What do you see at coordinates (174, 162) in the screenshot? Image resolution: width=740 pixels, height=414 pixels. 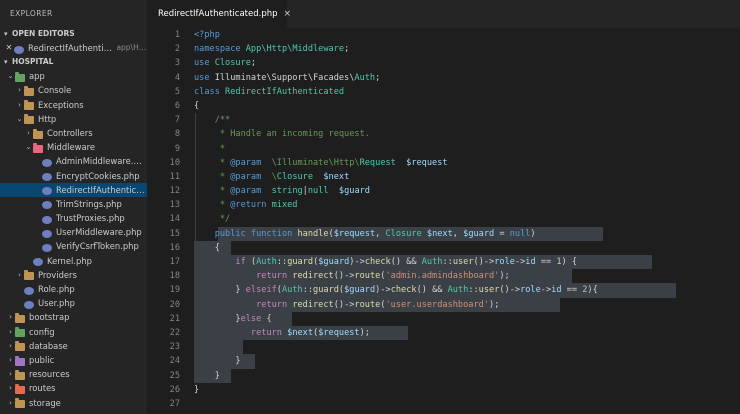 I see `line-number: 10` at bounding box center [174, 162].